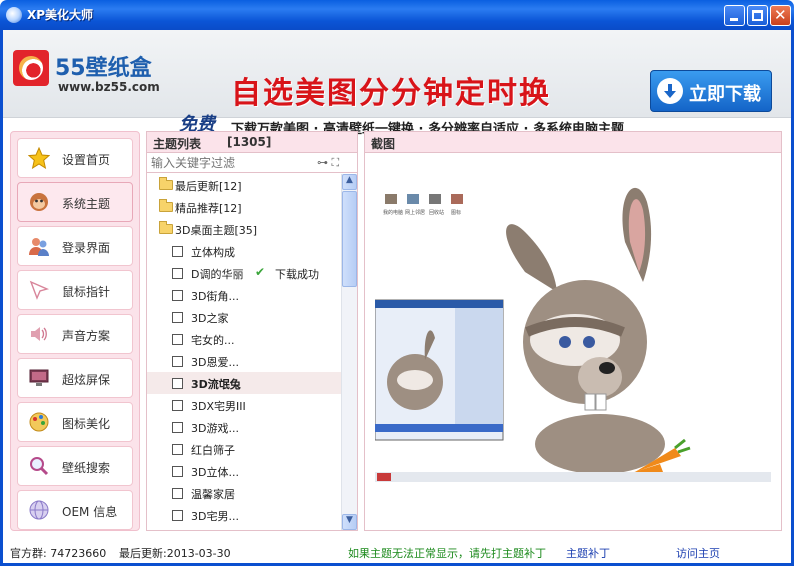 The height and width of the screenshot is (566, 794). I want to click on scroll-thumb, so click(349, 239).